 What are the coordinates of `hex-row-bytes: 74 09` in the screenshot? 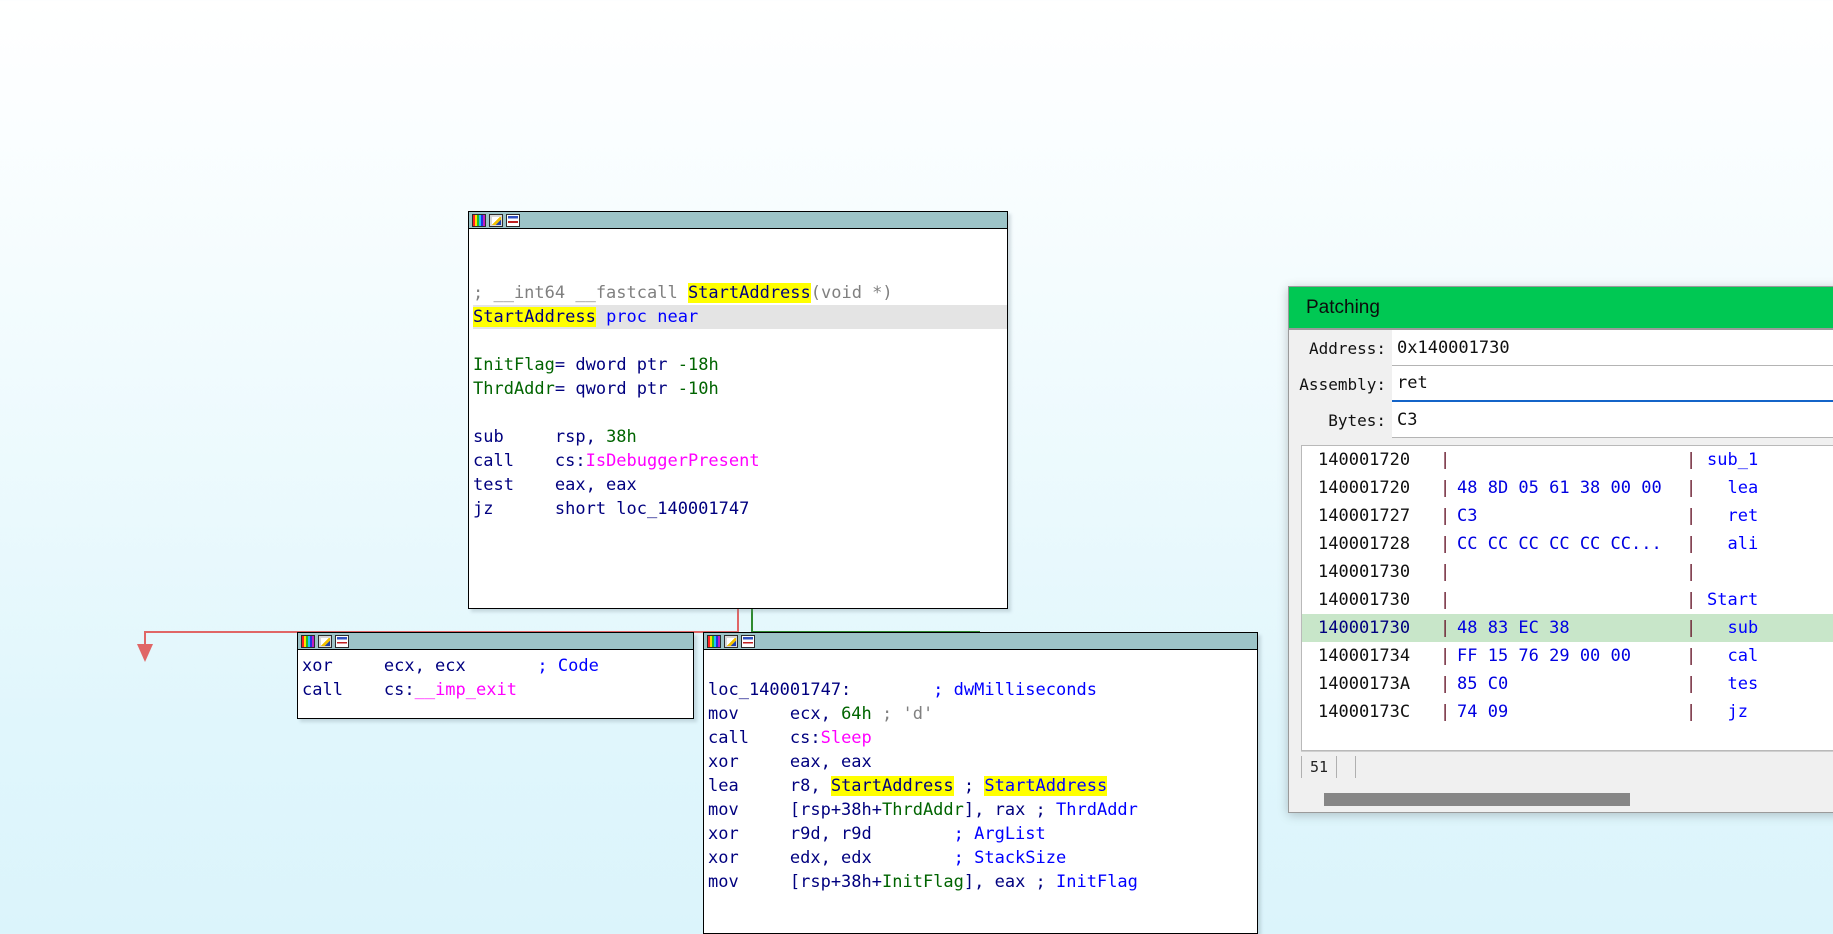 It's located at (1483, 712).